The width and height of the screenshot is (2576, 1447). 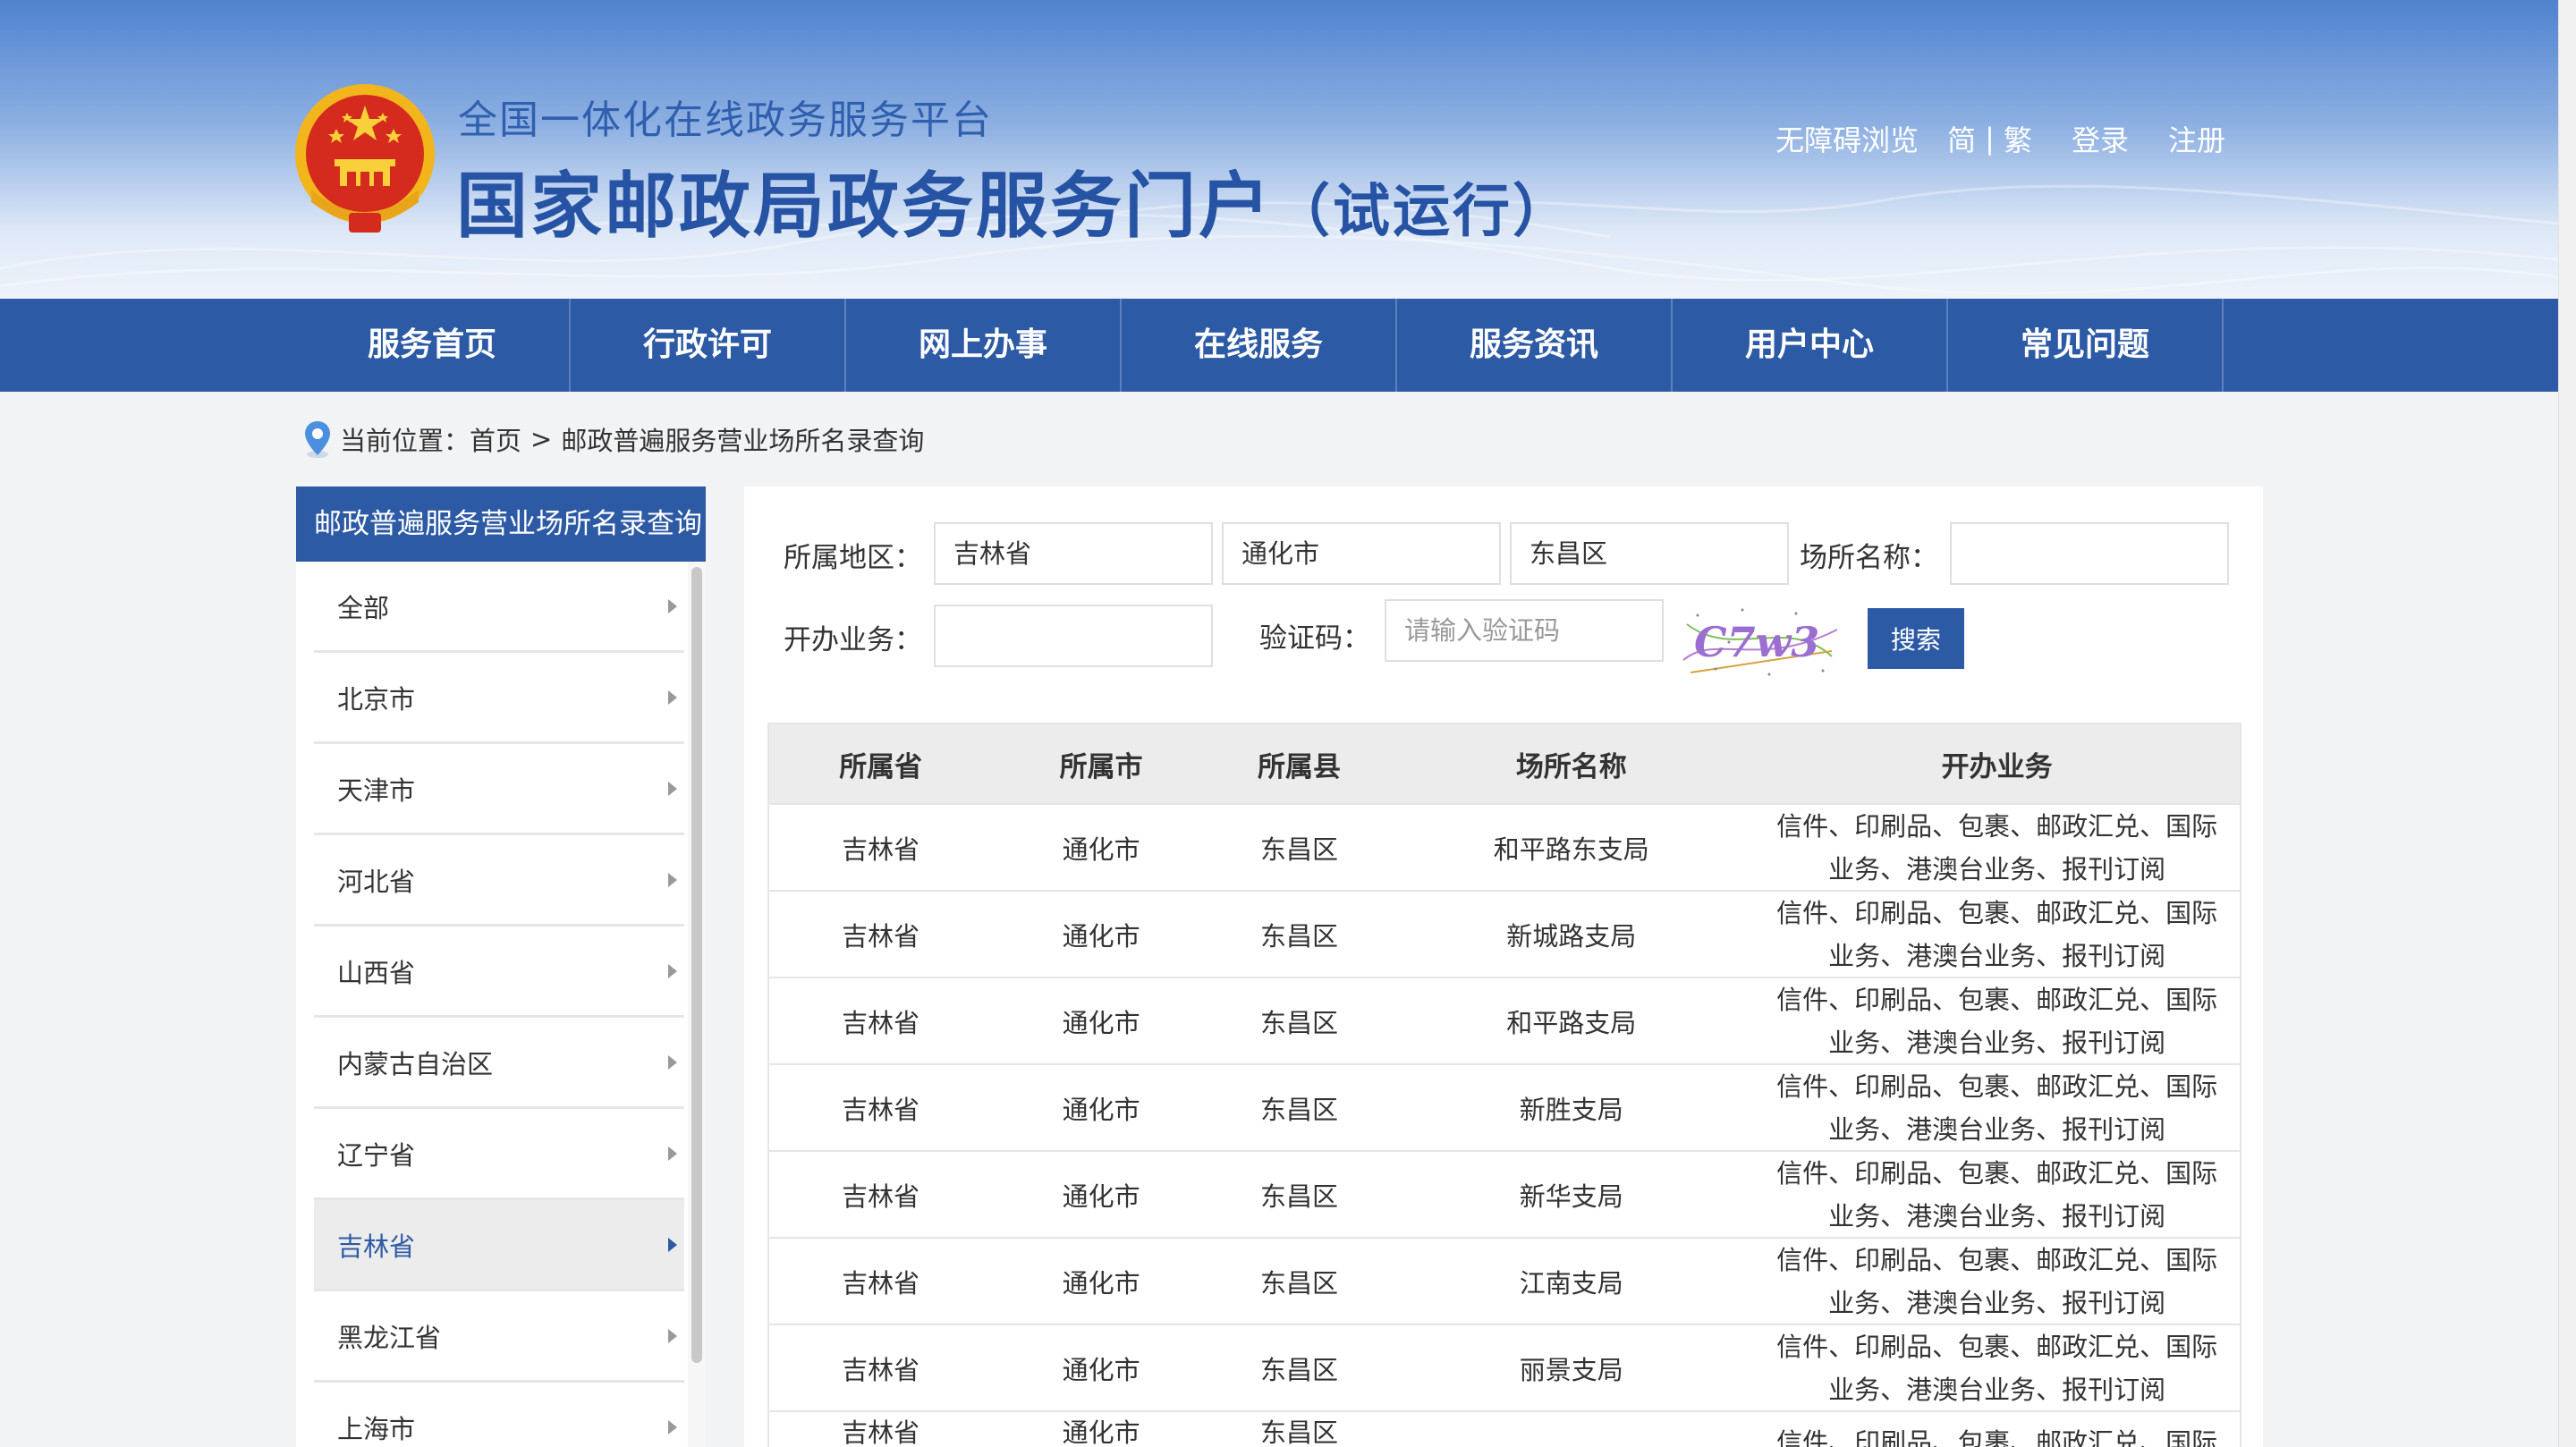 What do you see at coordinates (613, 439) in the screenshot?
I see `breadcrumb: 当前位置： 首页 > 邮政普遍服务营业场所名录查询` at bounding box center [613, 439].